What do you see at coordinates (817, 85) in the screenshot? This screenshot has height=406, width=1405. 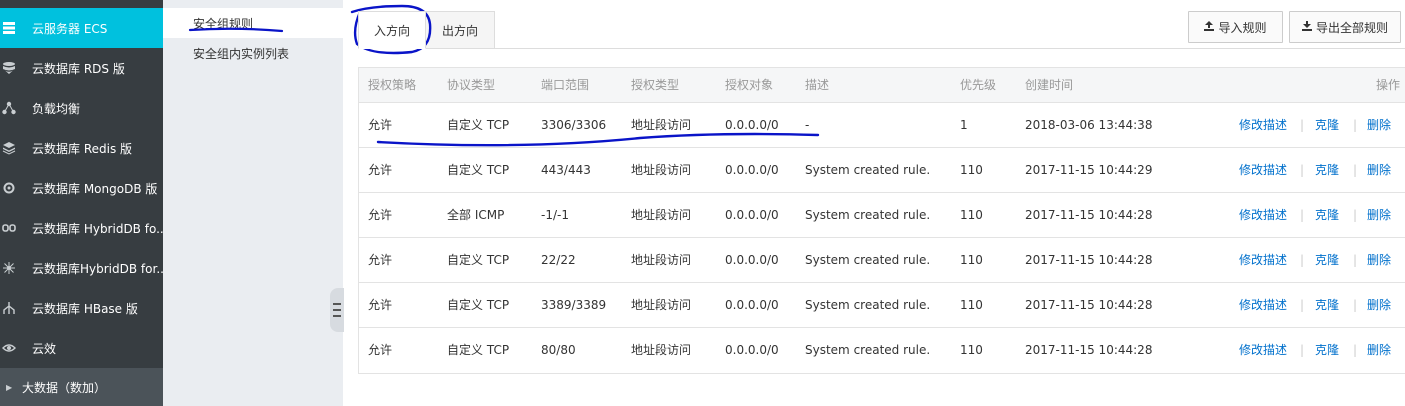 I see `header-desc: 描述` at bounding box center [817, 85].